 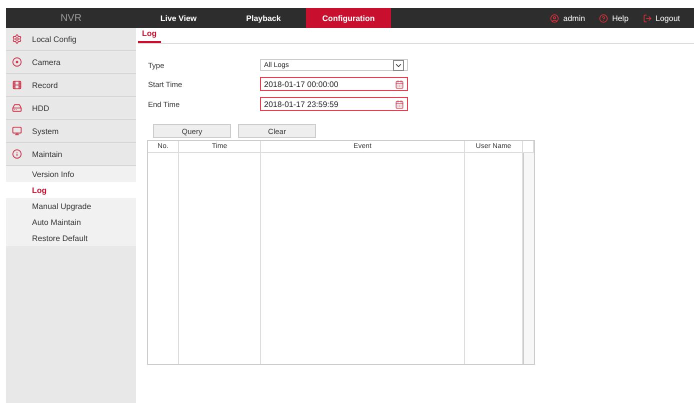 What do you see at coordinates (398, 65) in the screenshot?
I see `chevron-down-icon` at bounding box center [398, 65].